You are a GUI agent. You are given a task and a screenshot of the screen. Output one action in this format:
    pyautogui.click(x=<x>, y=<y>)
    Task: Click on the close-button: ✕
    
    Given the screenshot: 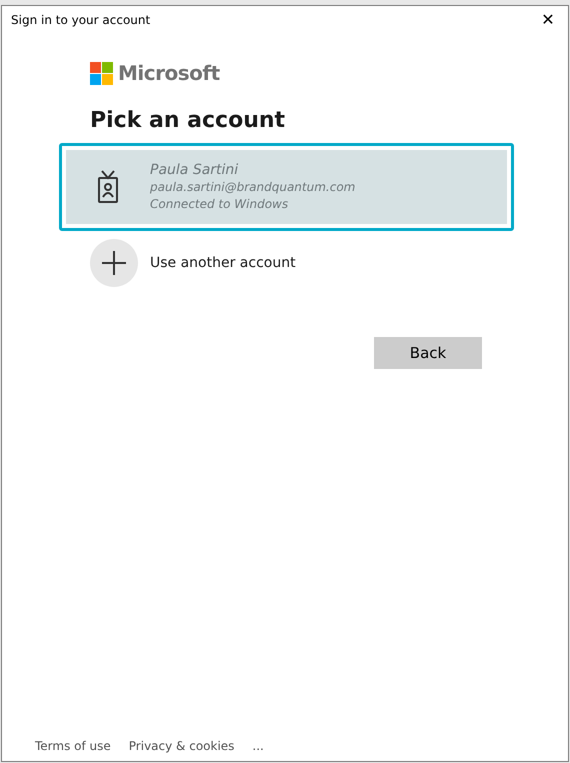 What is the action you would take?
    pyautogui.click(x=548, y=20)
    